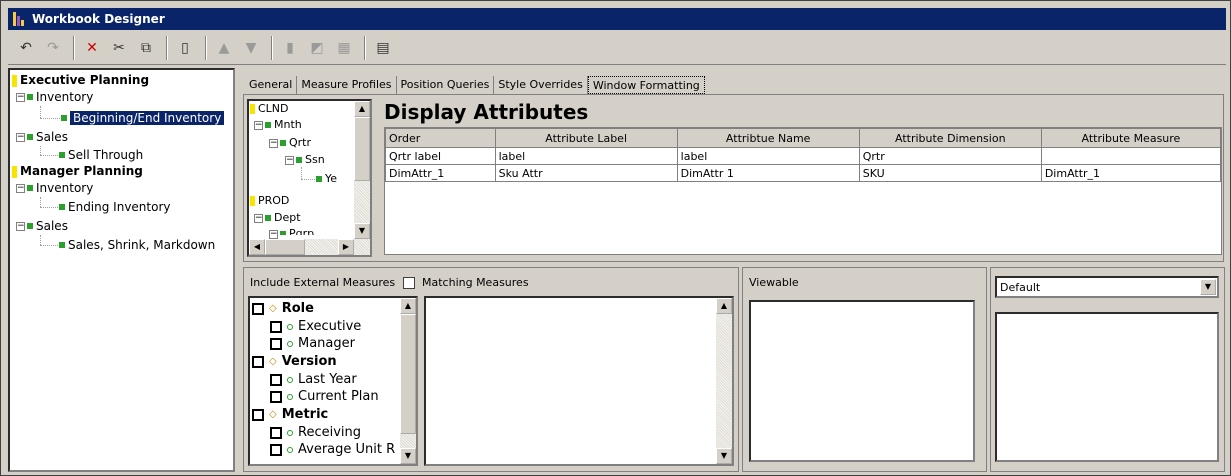  What do you see at coordinates (1208, 287) in the screenshot?
I see `chevron-down-icon: ▼` at bounding box center [1208, 287].